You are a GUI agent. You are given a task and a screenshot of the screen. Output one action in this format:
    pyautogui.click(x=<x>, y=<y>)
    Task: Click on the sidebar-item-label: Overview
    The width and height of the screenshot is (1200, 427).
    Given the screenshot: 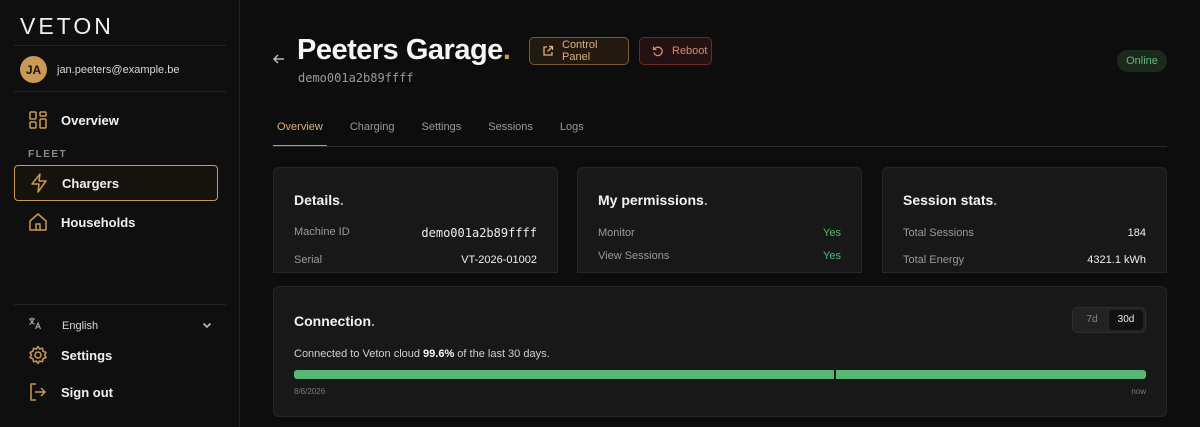 What is the action you would take?
    pyautogui.click(x=90, y=120)
    